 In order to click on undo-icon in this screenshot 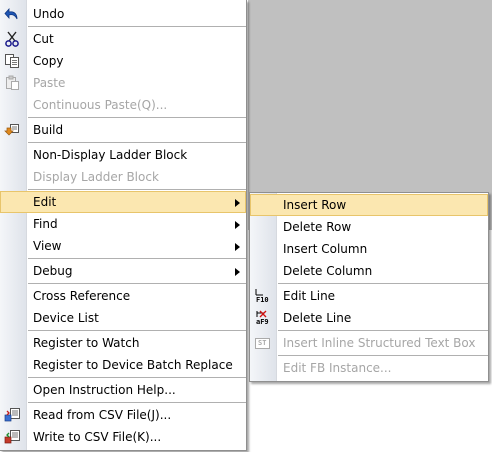, I will do `click(12, 14)`.